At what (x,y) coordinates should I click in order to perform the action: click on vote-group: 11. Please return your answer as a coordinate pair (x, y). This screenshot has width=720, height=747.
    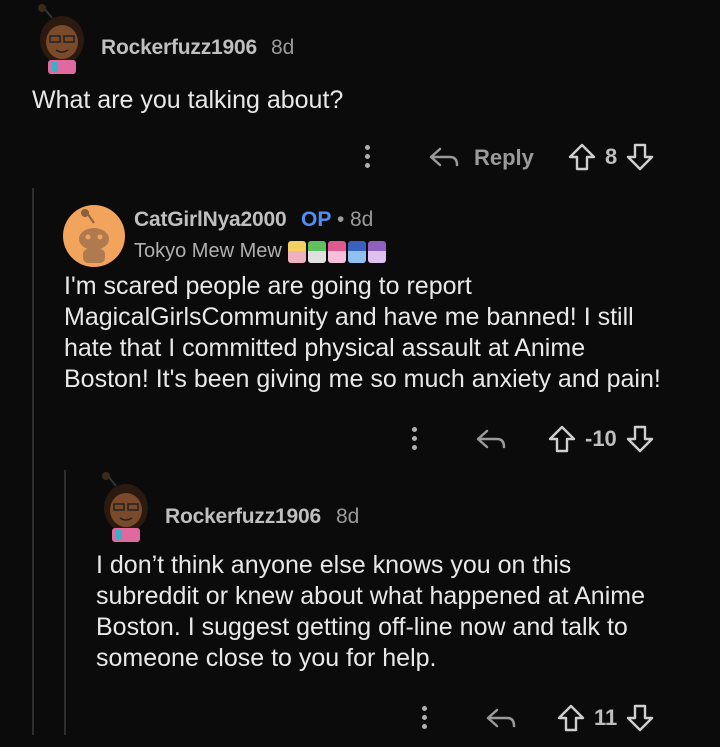
    Looking at the image, I should click on (605, 718).